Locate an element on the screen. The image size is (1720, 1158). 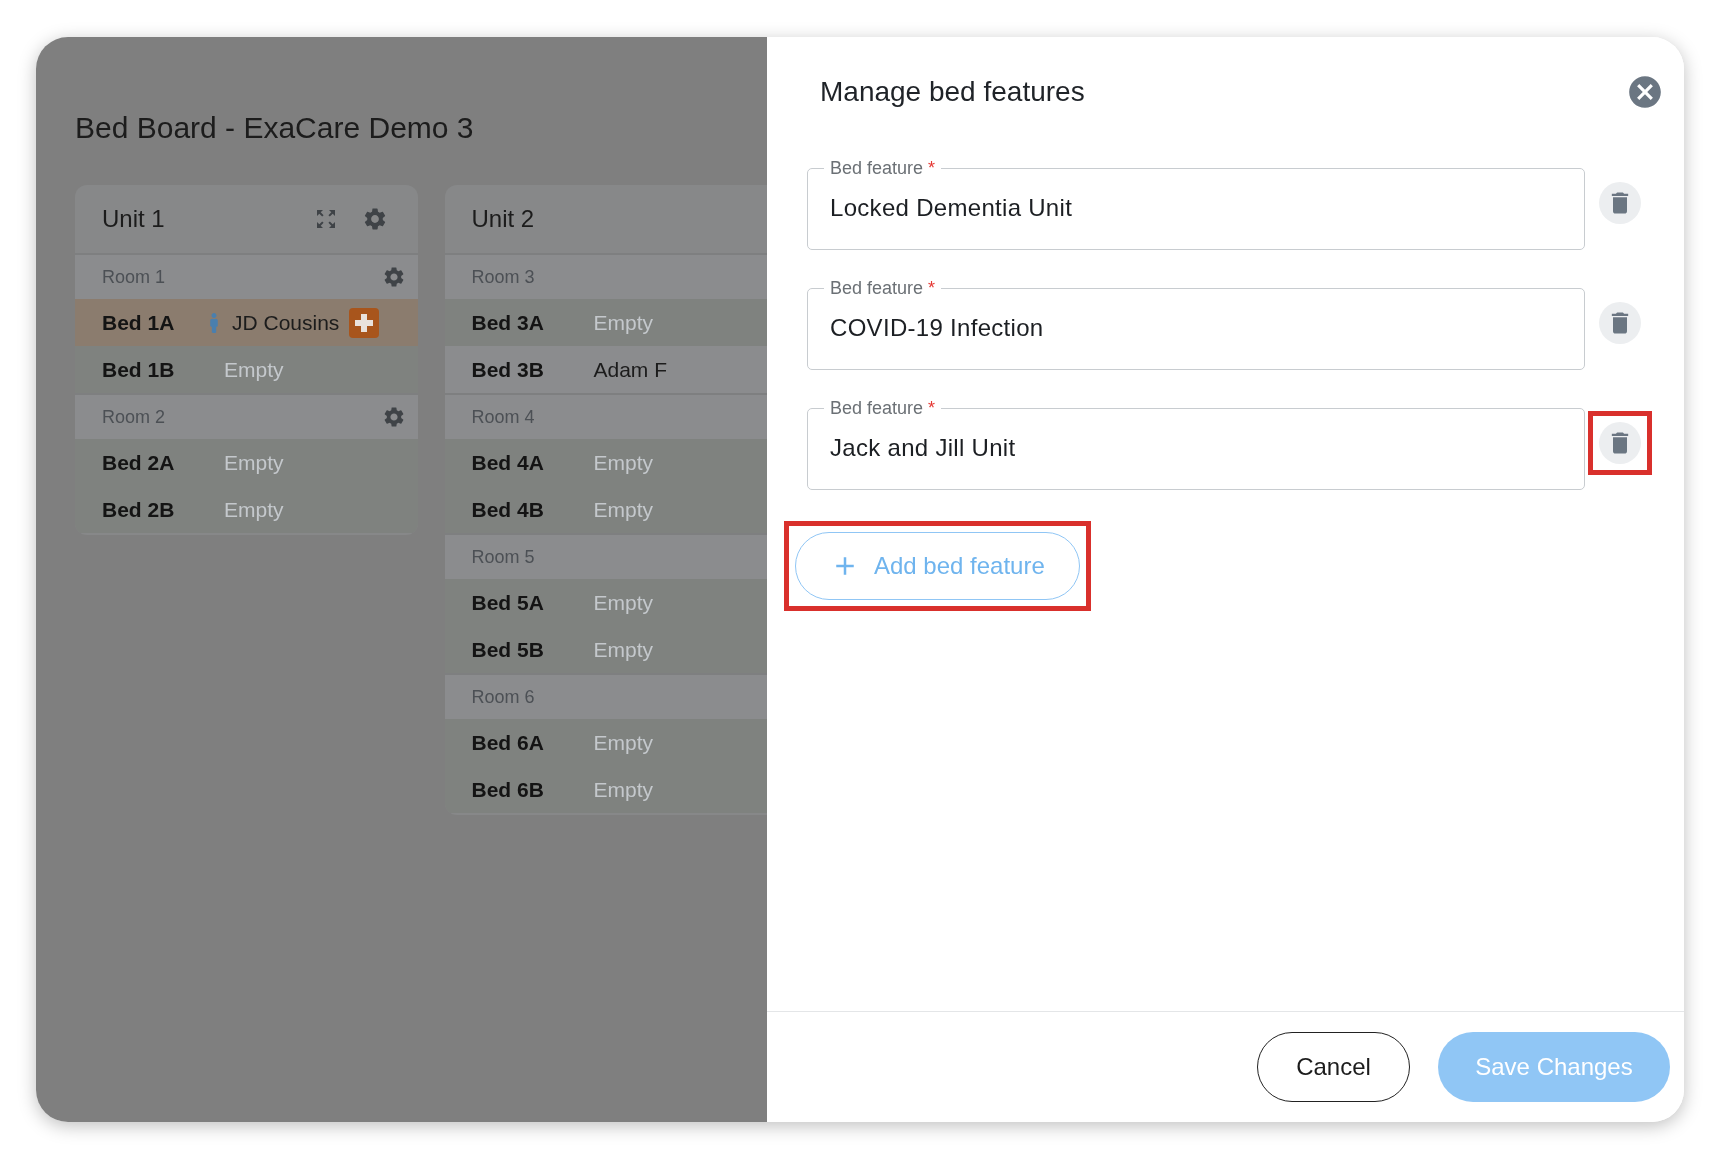
bed-name: Bed 3B is located at coordinates (507, 369).